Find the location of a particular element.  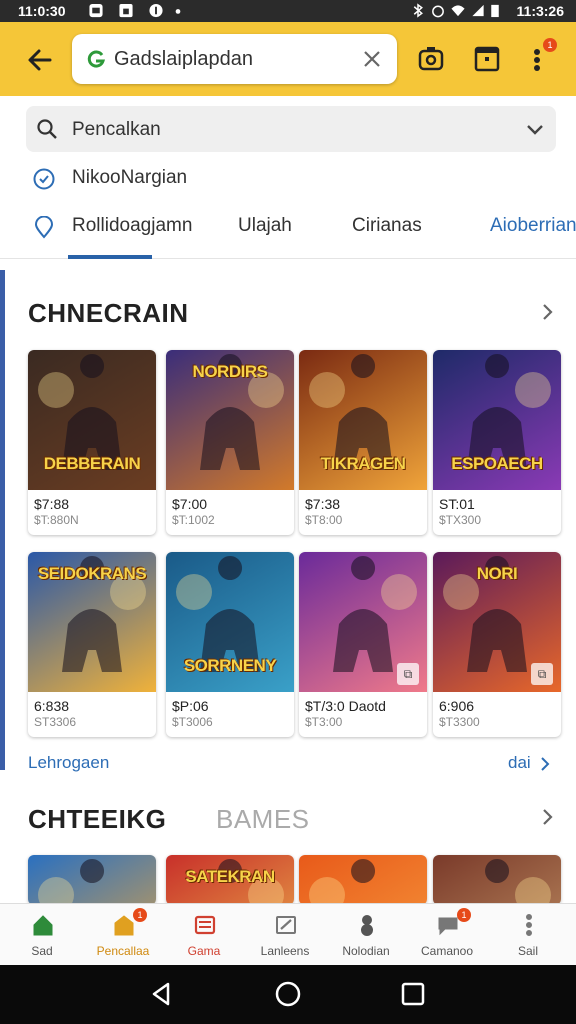

location-icon is located at coordinates (44, 227).